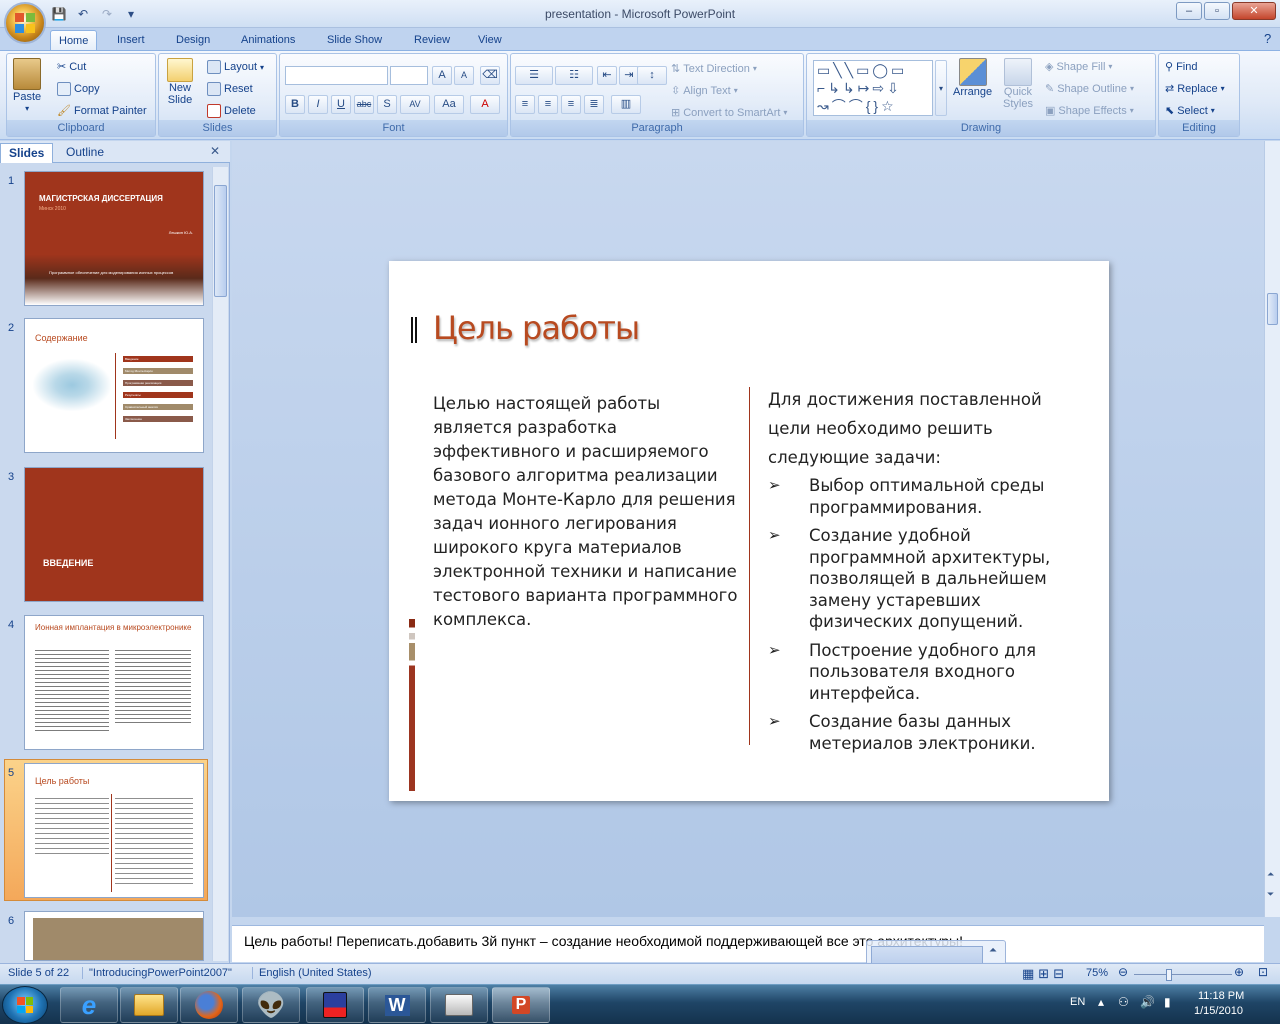 This screenshot has height=1024, width=1280. I want to click on increase-indent-icon: ⇥, so click(629, 75).